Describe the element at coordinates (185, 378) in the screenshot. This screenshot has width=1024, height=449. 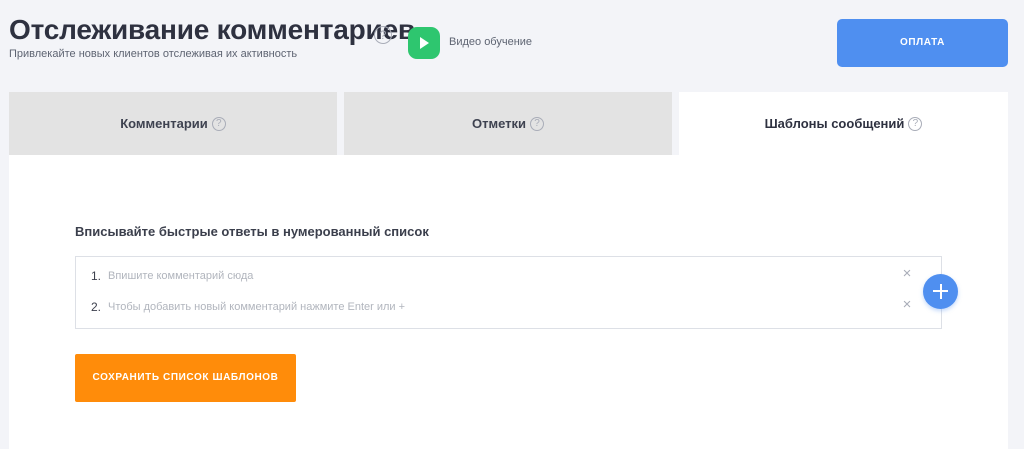
I see `save-templates-button: СОХРАНИТЬ СПИСОК ШАБЛОНОВ` at that location.